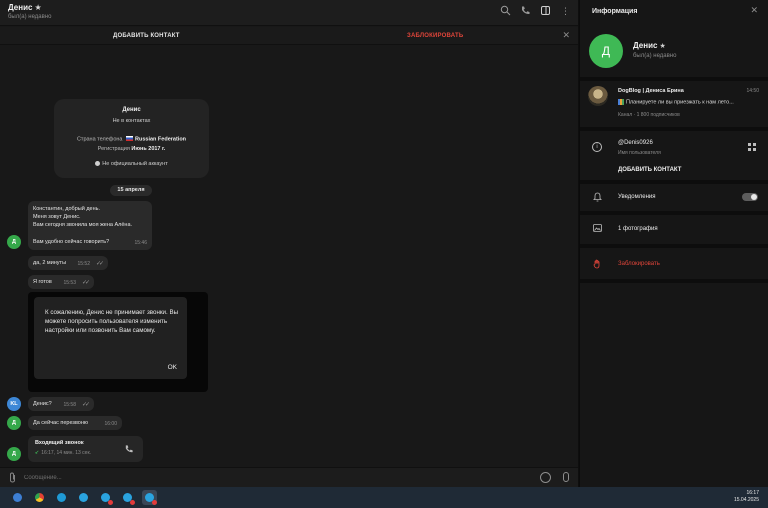 This screenshot has width=768, height=508. What do you see at coordinates (597, 264) in the screenshot?
I see `hand-block-icon` at bounding box center [597, 264].